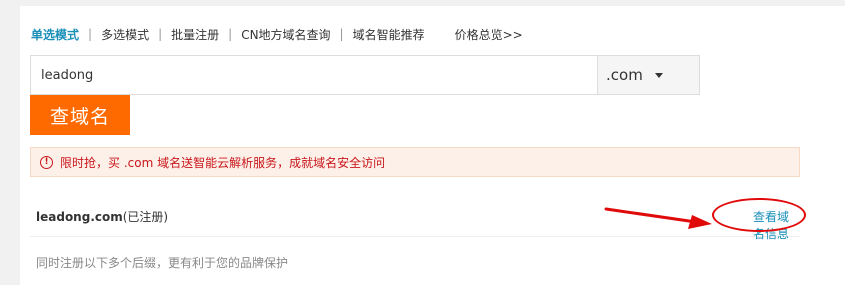 The height and width of the screenshot is (285, 845). What do you see at coordinates (415, 162) in the screenshot?
I see `promo-notice: ! 限时抢，买 .com 域名送智能云解析服务，成就域名安全访问` at bounding box center [415, 162].